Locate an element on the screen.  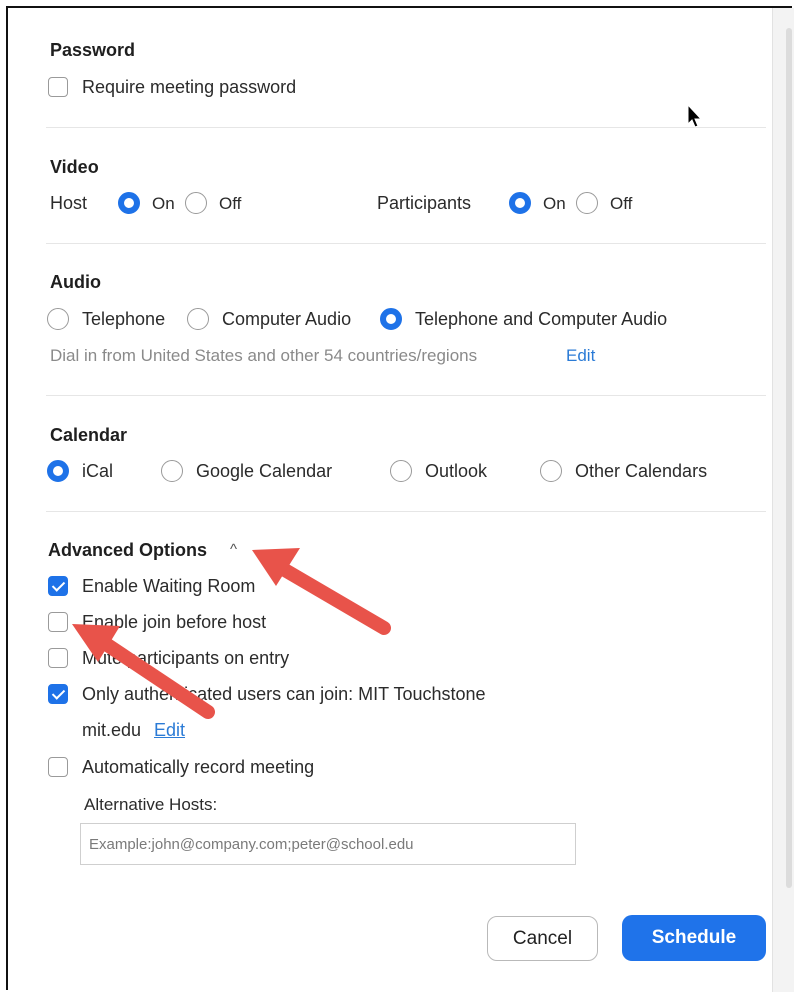
join-before-host-label: Enable join before host is located at coordinates (174, 622).